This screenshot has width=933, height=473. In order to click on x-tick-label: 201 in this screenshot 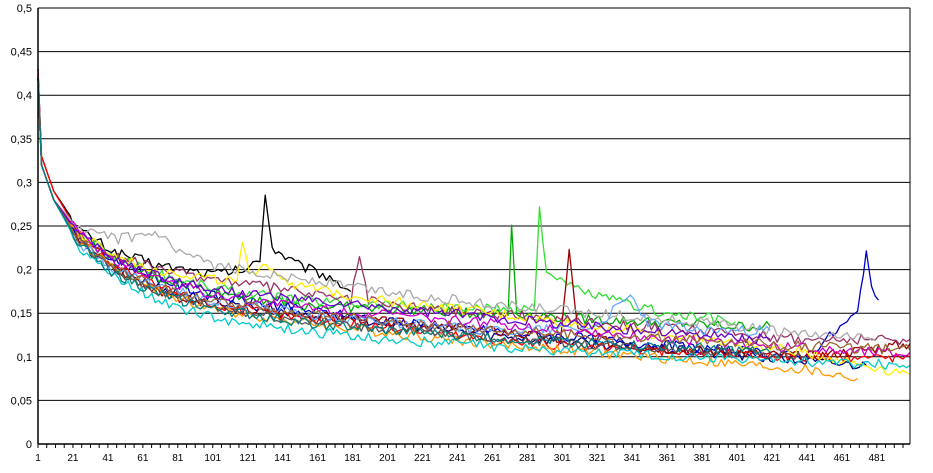, I will do `click(387, 458)`.